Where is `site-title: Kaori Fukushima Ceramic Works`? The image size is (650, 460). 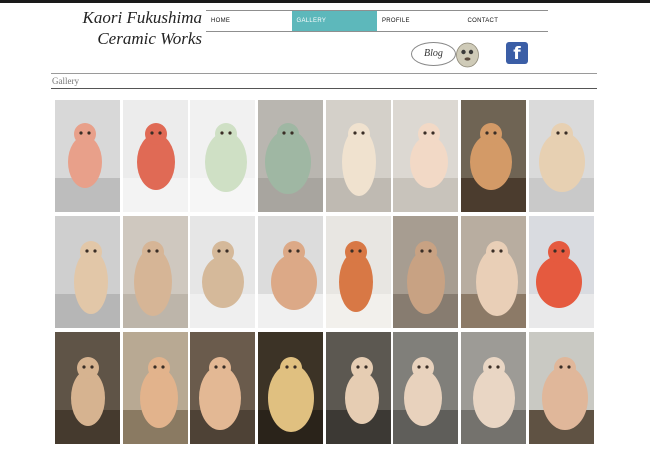
site-title: Kaori Fukushima Ceramic Works is located at coordinates (132, 28).